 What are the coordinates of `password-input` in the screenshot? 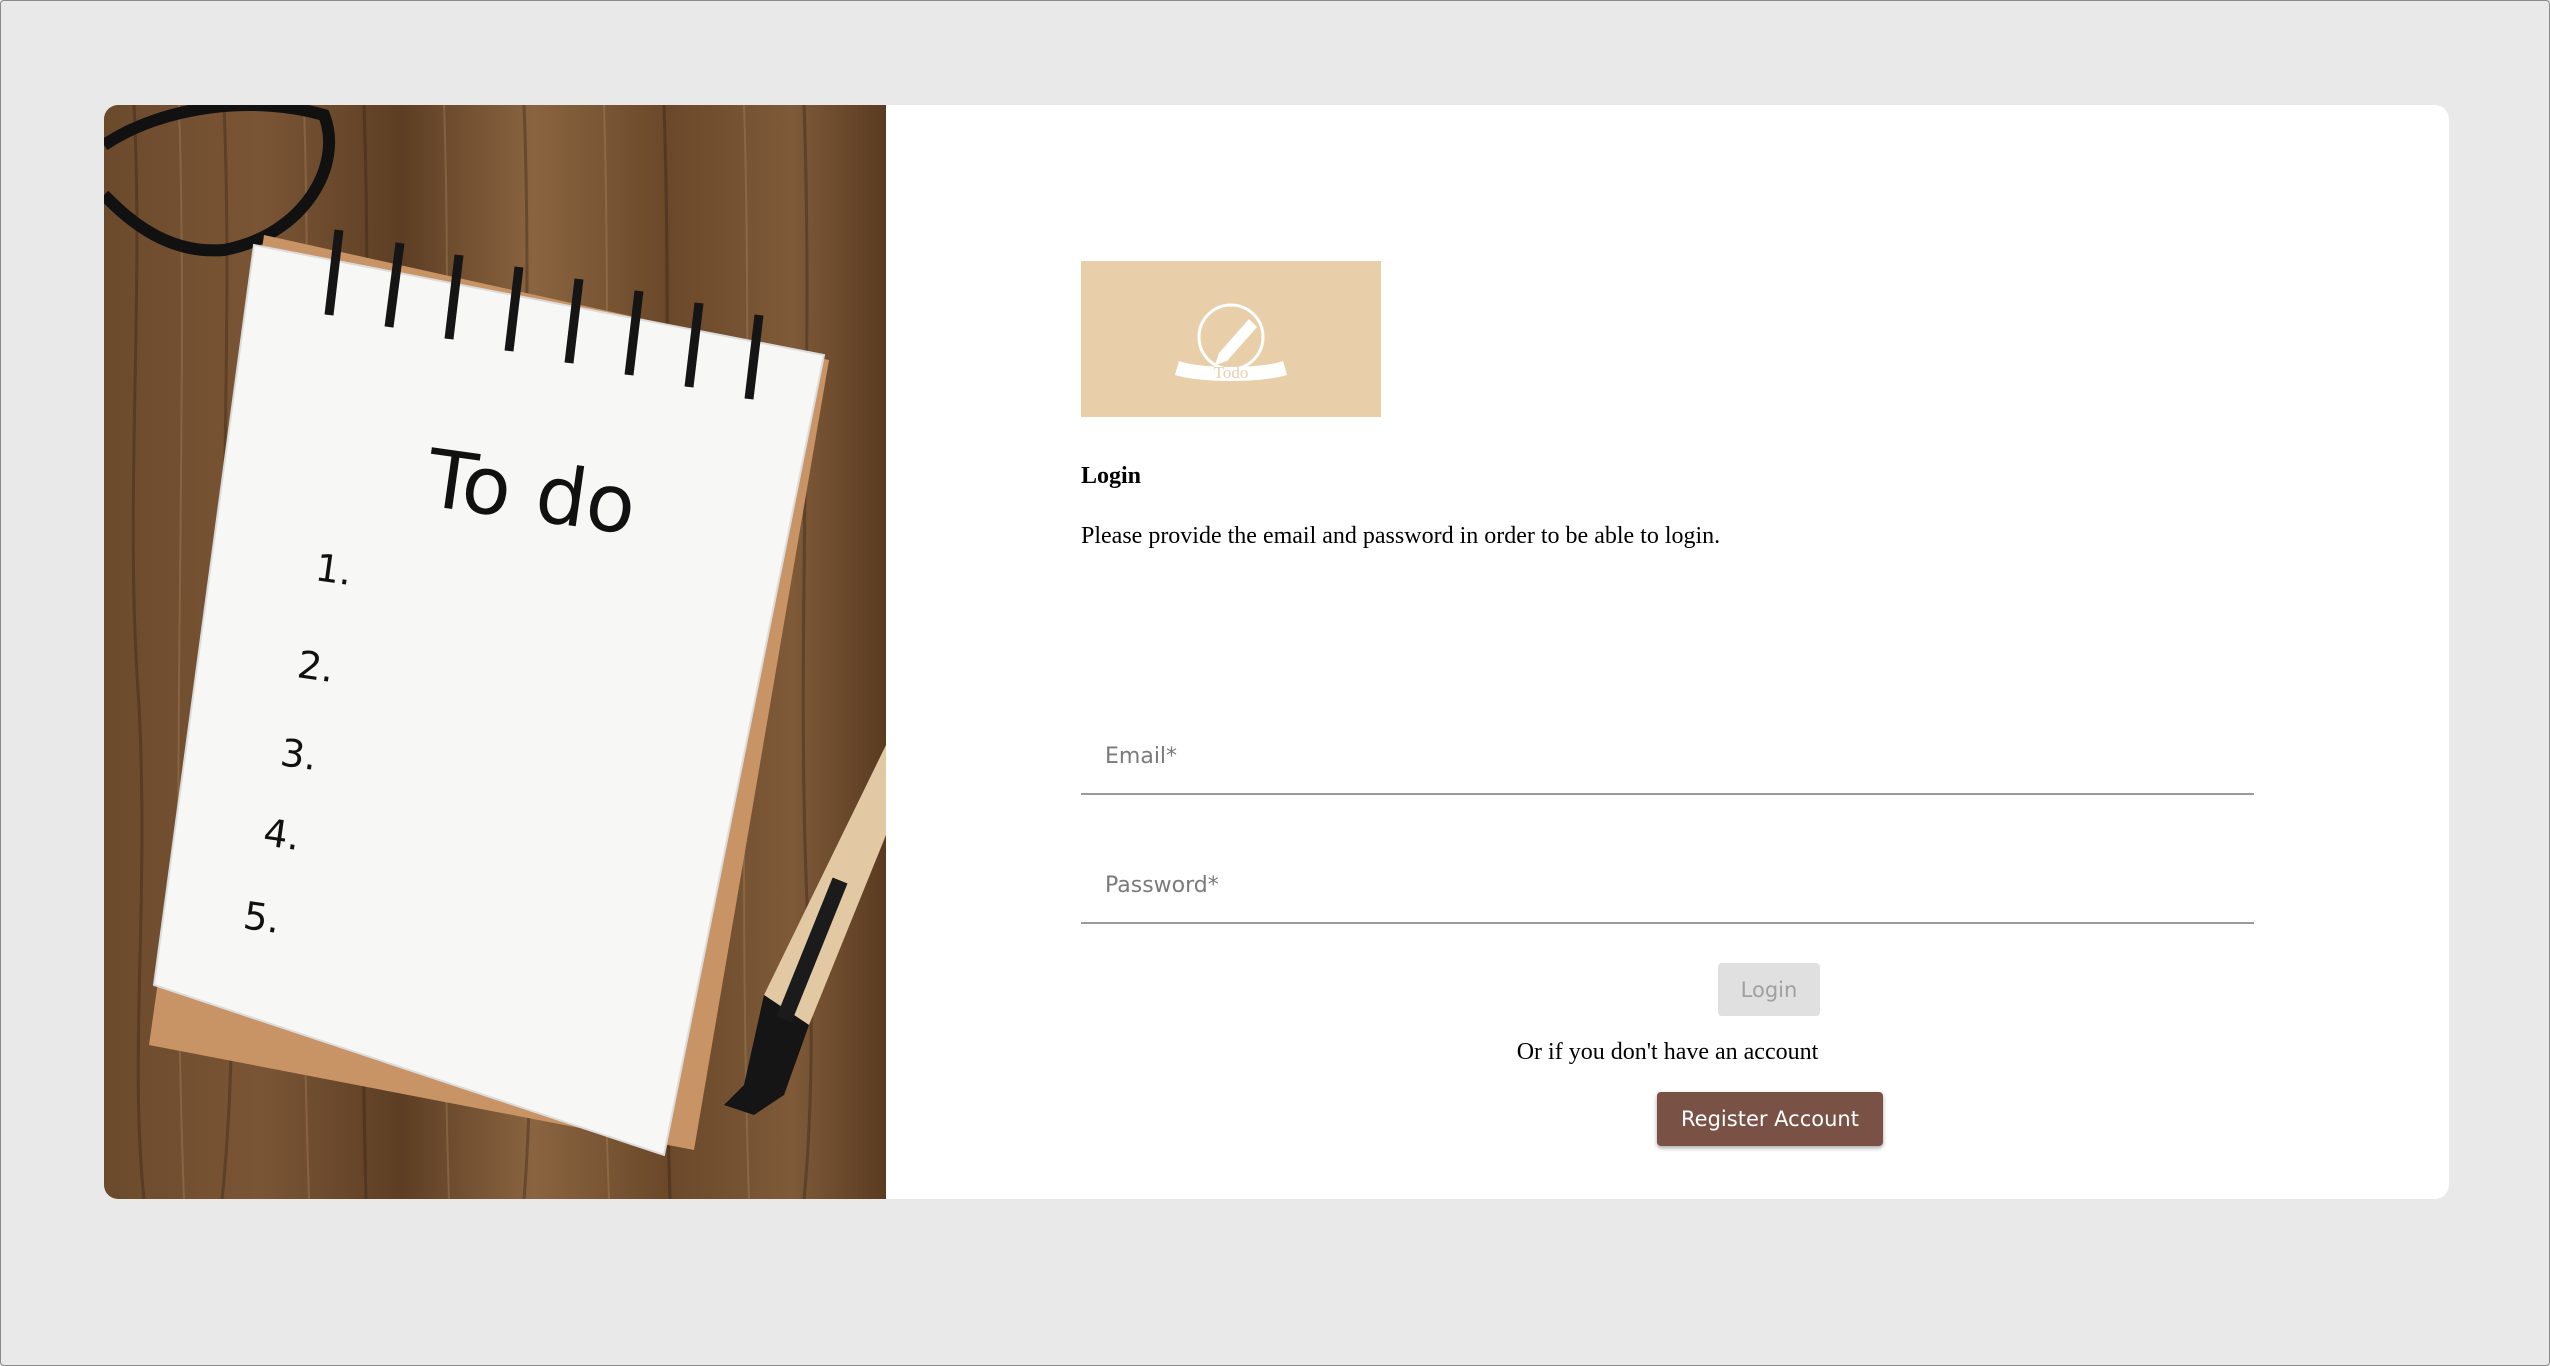 It's located at (1667, 885).